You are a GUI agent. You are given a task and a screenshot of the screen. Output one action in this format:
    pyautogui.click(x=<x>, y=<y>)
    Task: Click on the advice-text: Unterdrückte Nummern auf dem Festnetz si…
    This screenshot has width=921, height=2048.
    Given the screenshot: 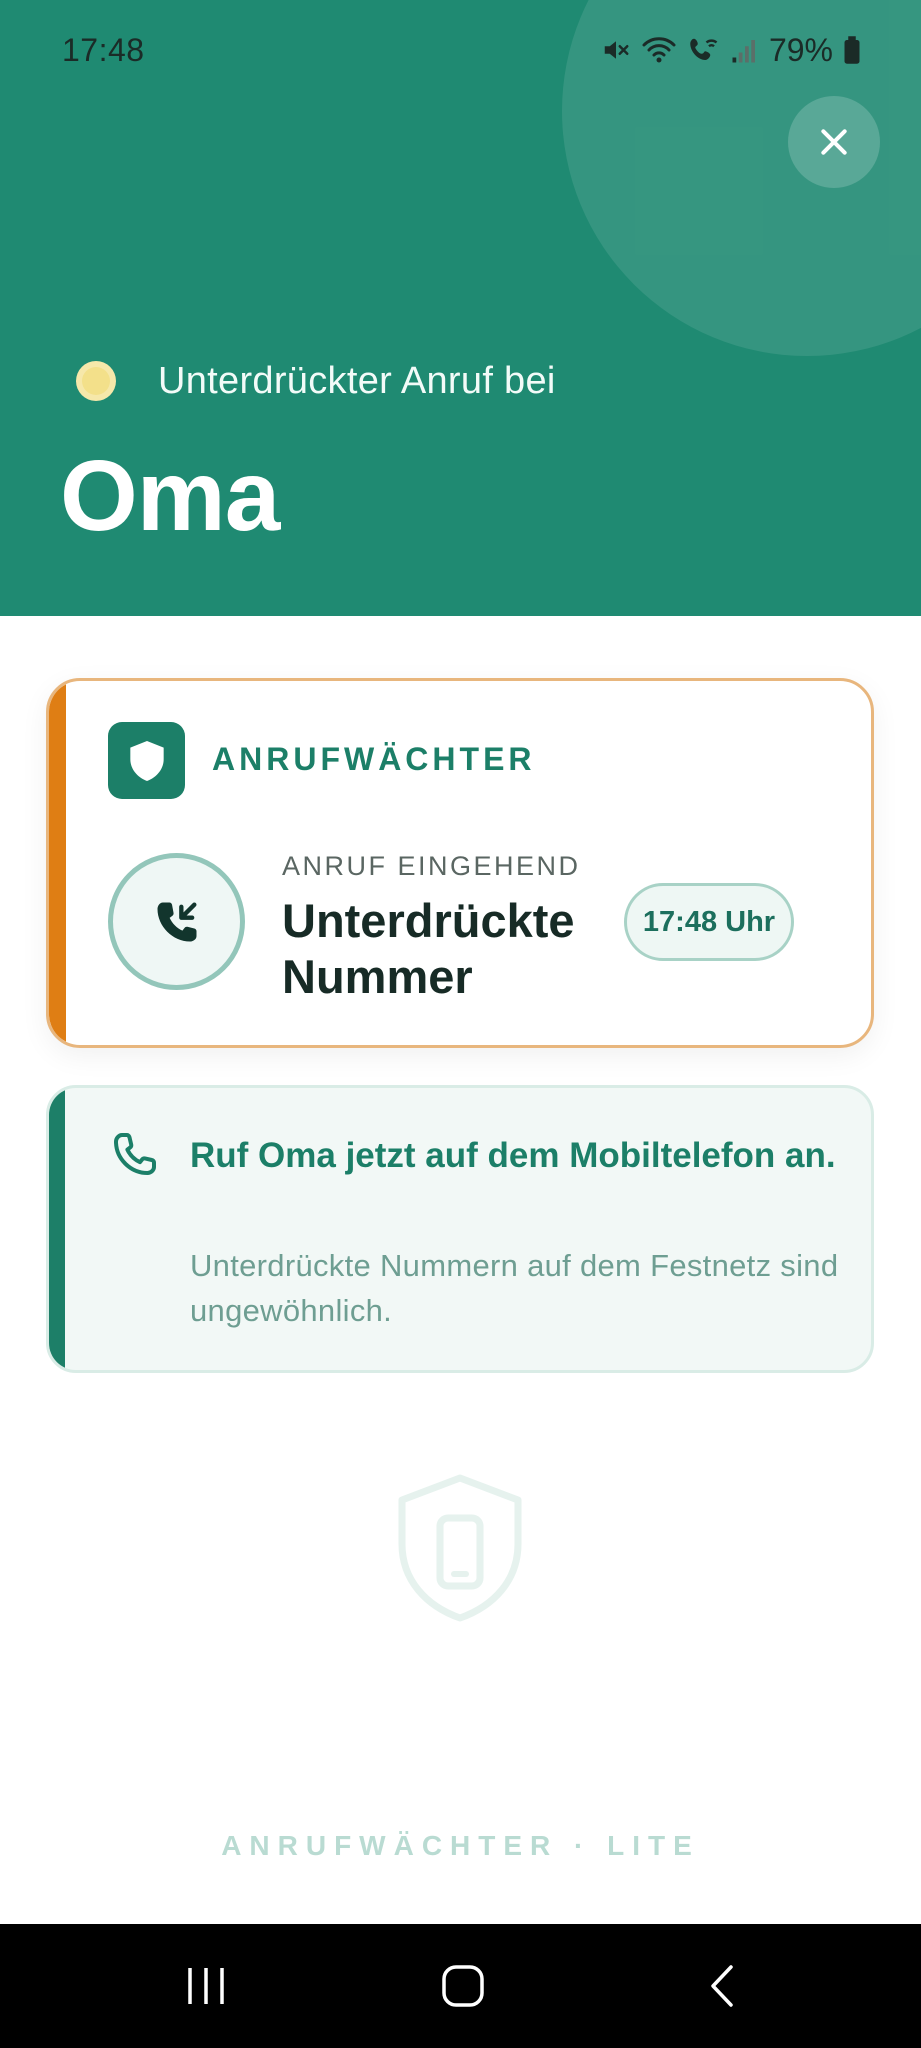 What is the action you would take?
    pyautogui.click(x=514, y=1288)
    